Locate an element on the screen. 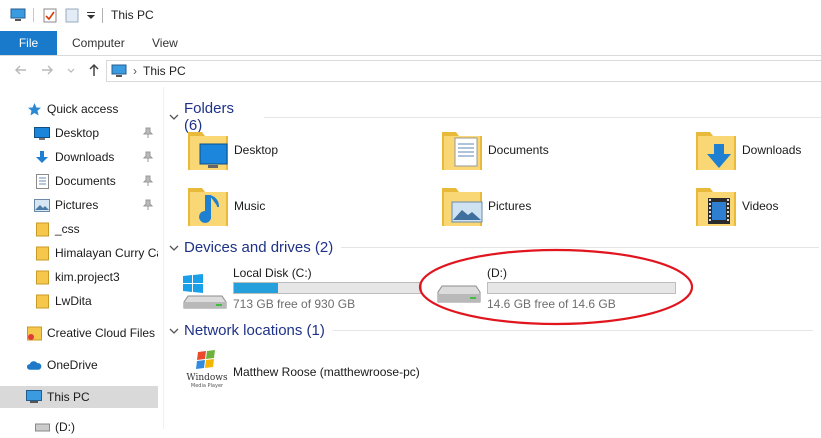  sidebar-item-creative-cloud: Creative Cloud Files is located at coordinates (79, 333).